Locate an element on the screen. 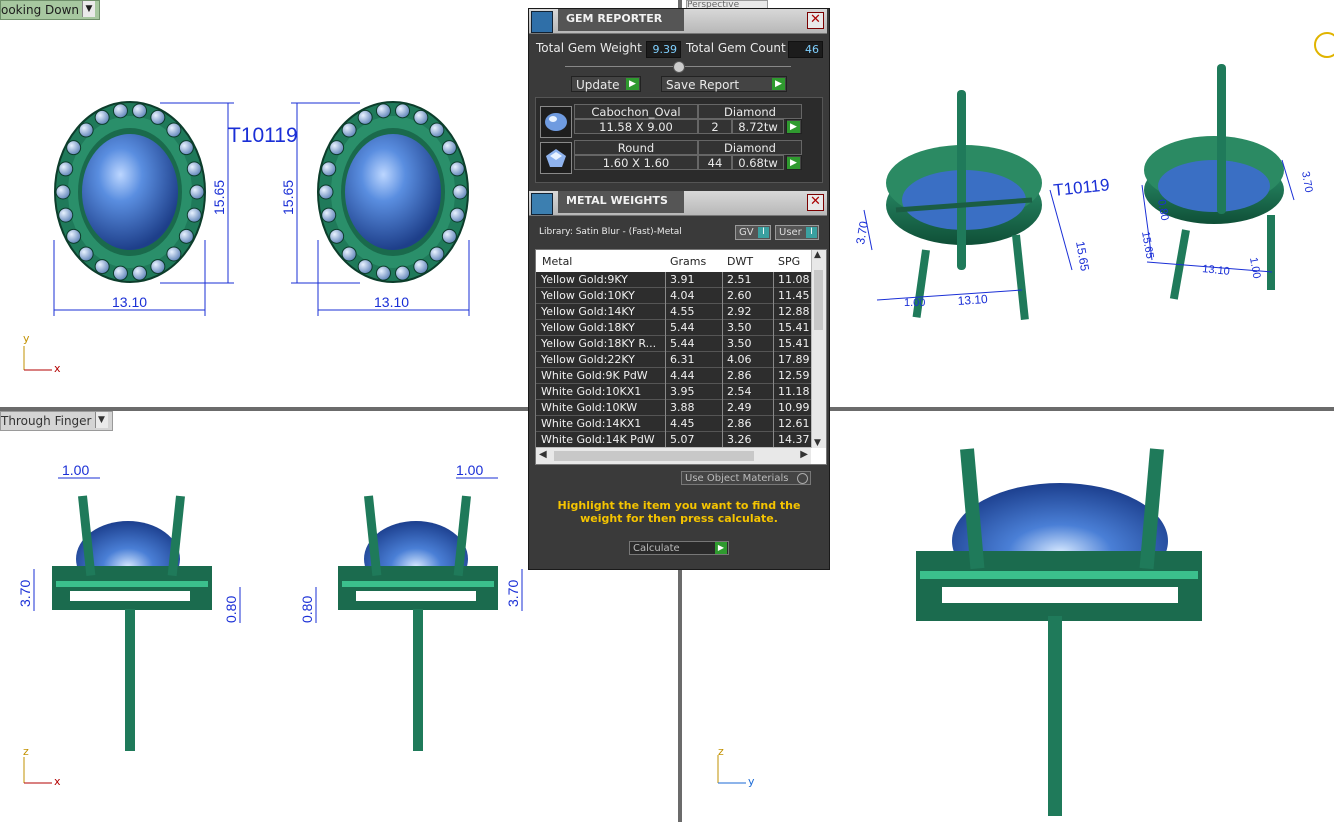 The height and width of the screenshot is (822, 1334). table-row: Yellow Gold:9KY 3.91 2.51 11.08 is located at coordinates (673, 280).